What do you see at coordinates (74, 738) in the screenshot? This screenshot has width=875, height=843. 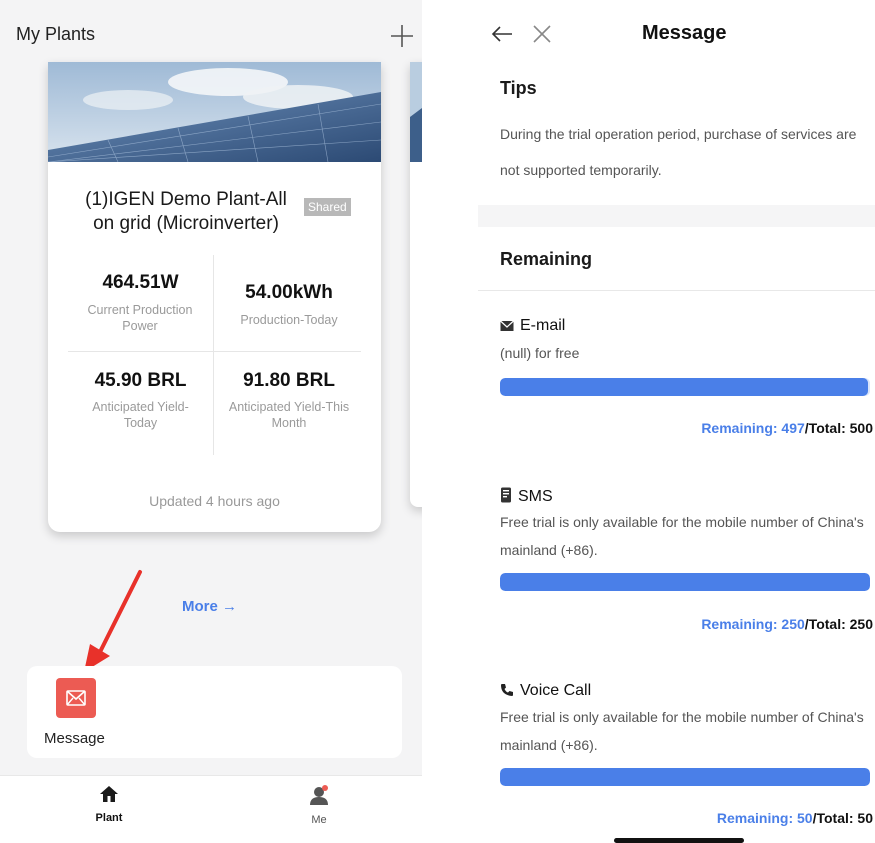 I see `message-label: Message` at bounding box center [74, 738].